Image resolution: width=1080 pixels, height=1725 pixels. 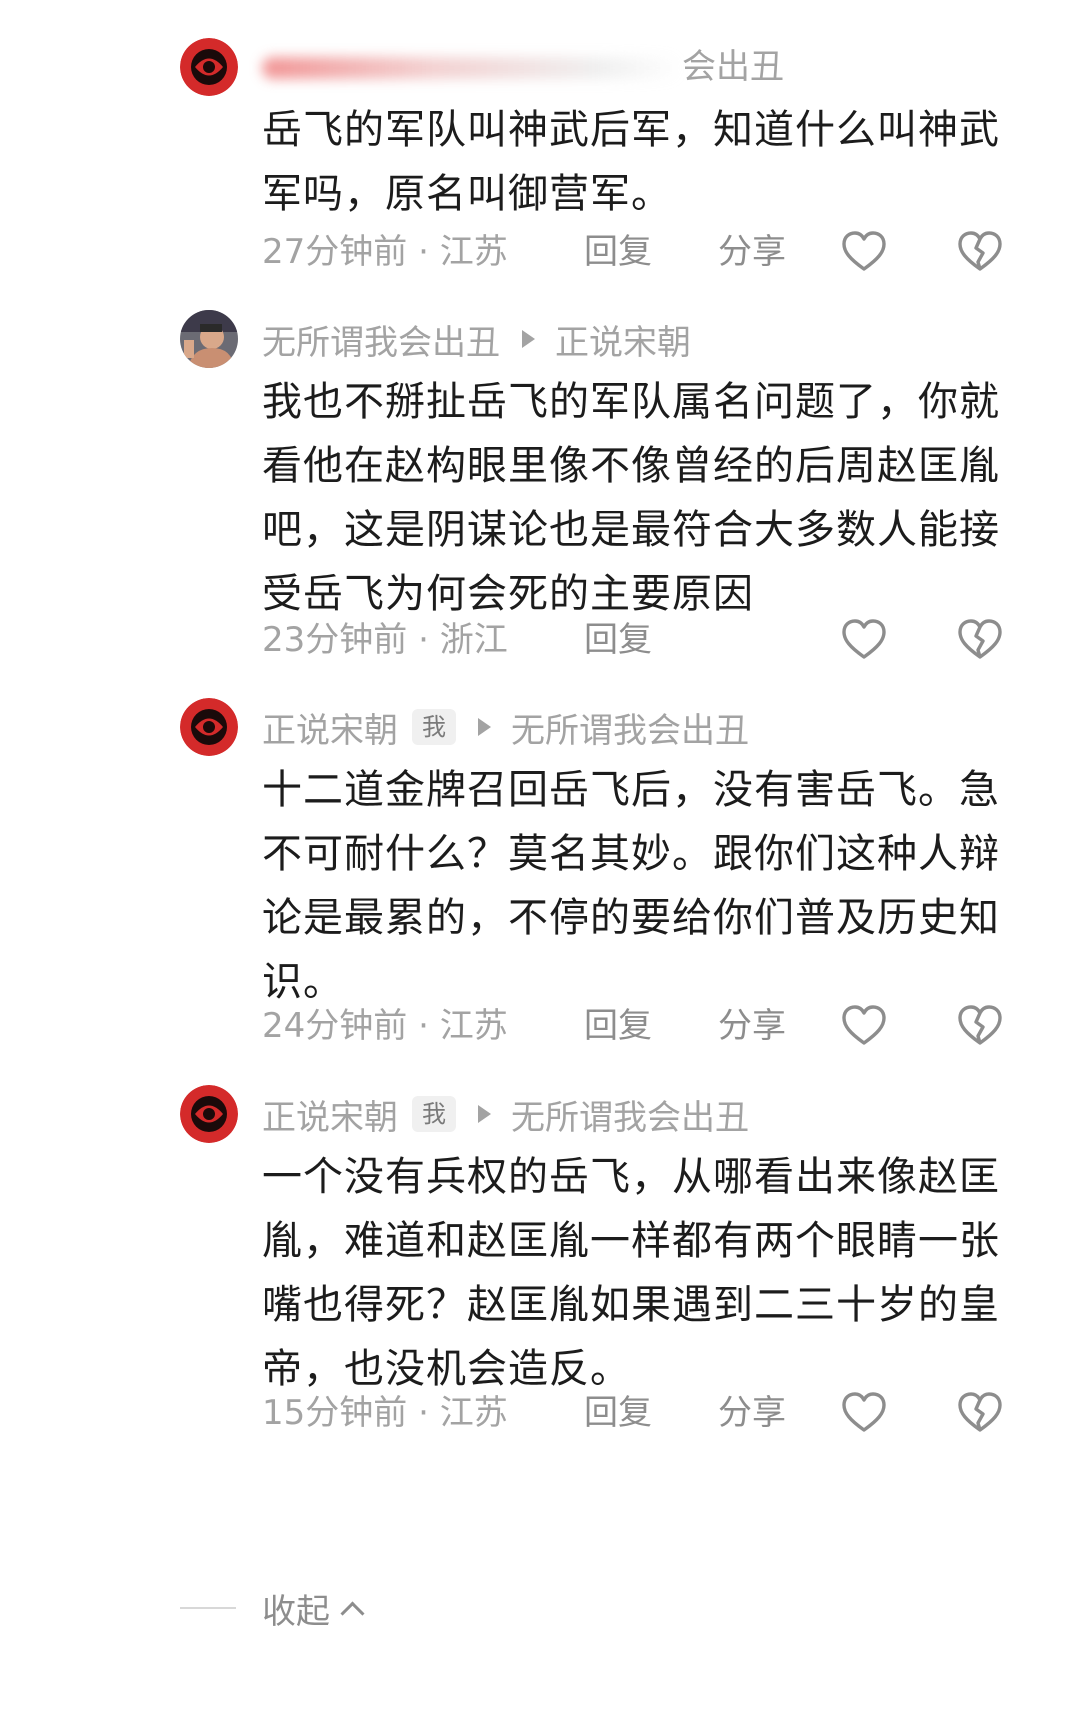 I want to click on author-name-tail: 会出丑, so click(x=733, y=67).